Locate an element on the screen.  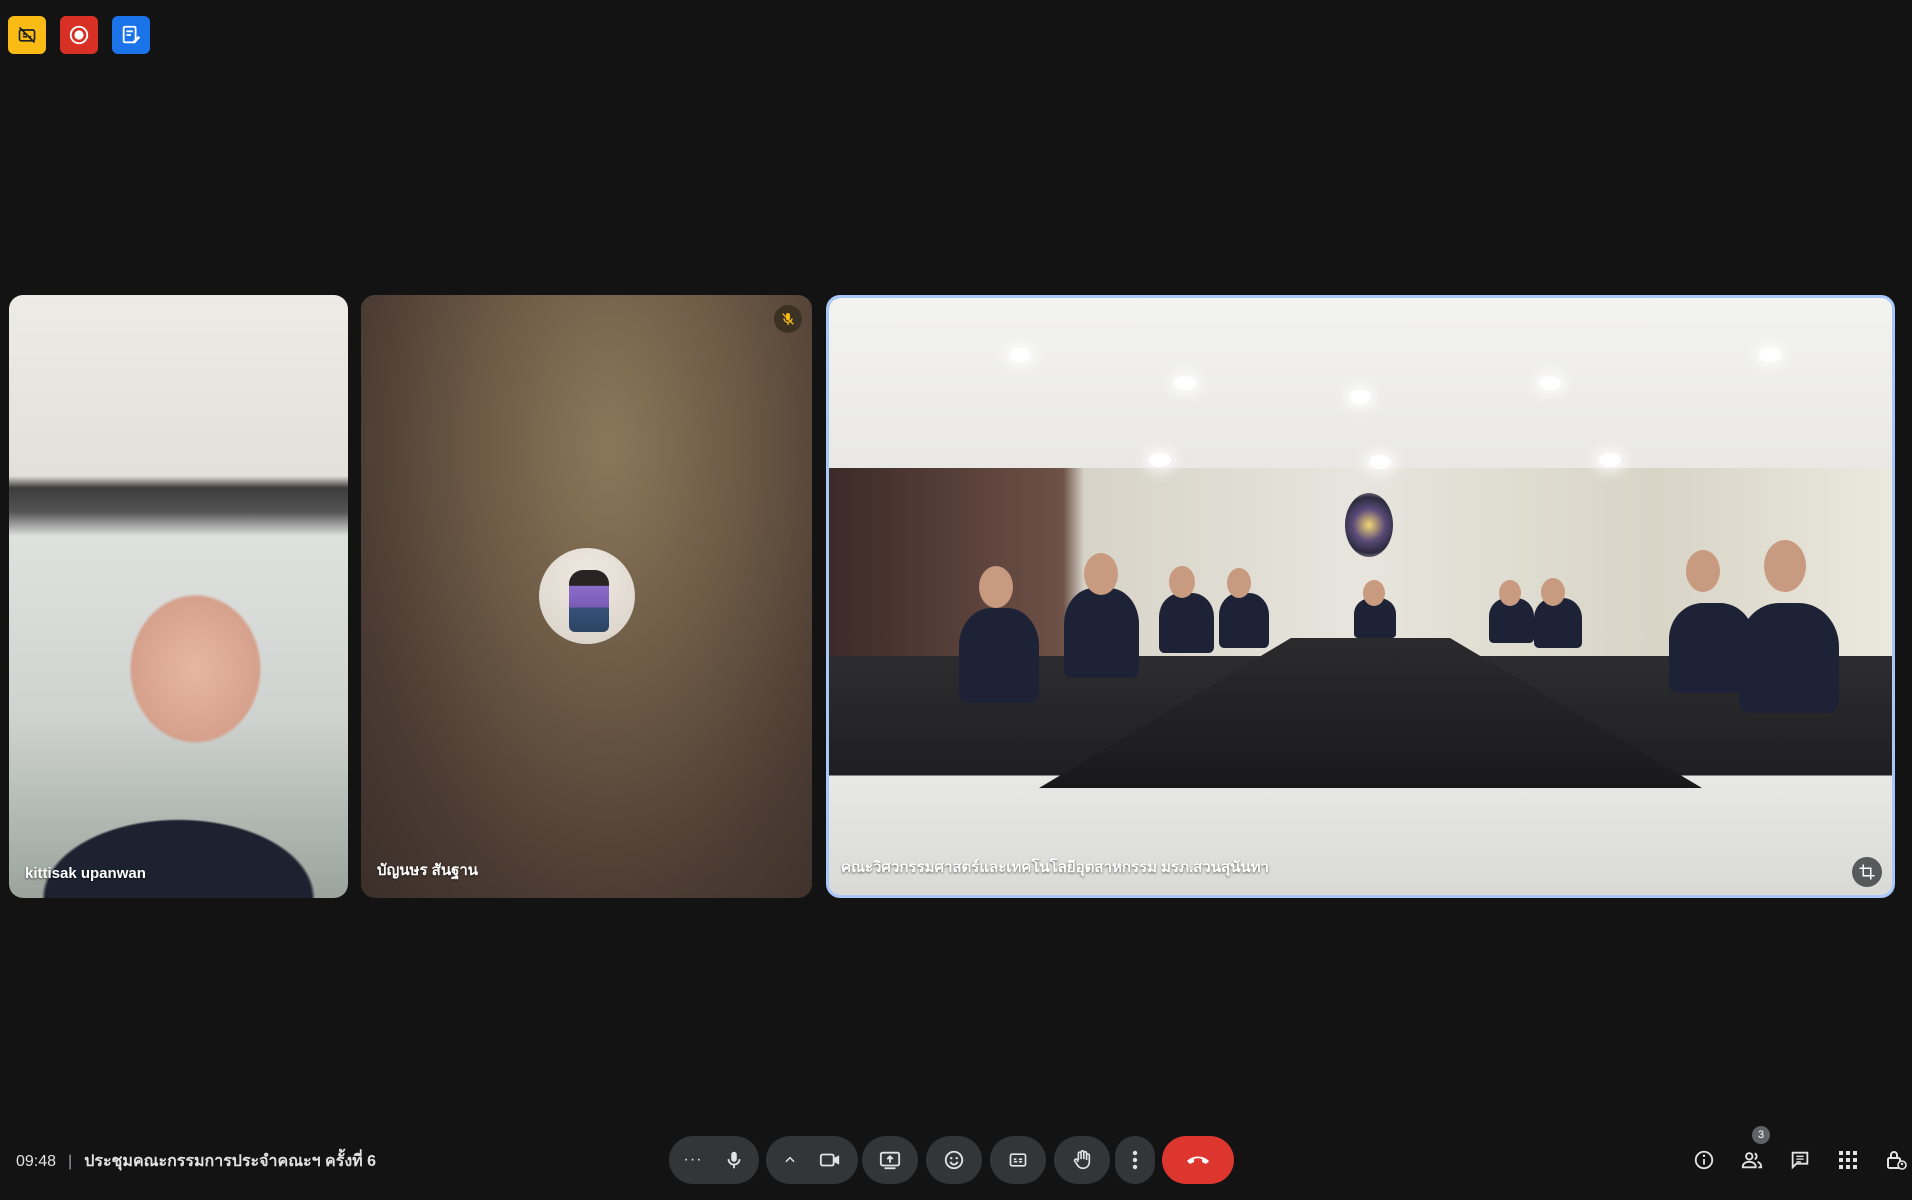
side-panel-controls: 3 is located at coordinates (1797, 1155).